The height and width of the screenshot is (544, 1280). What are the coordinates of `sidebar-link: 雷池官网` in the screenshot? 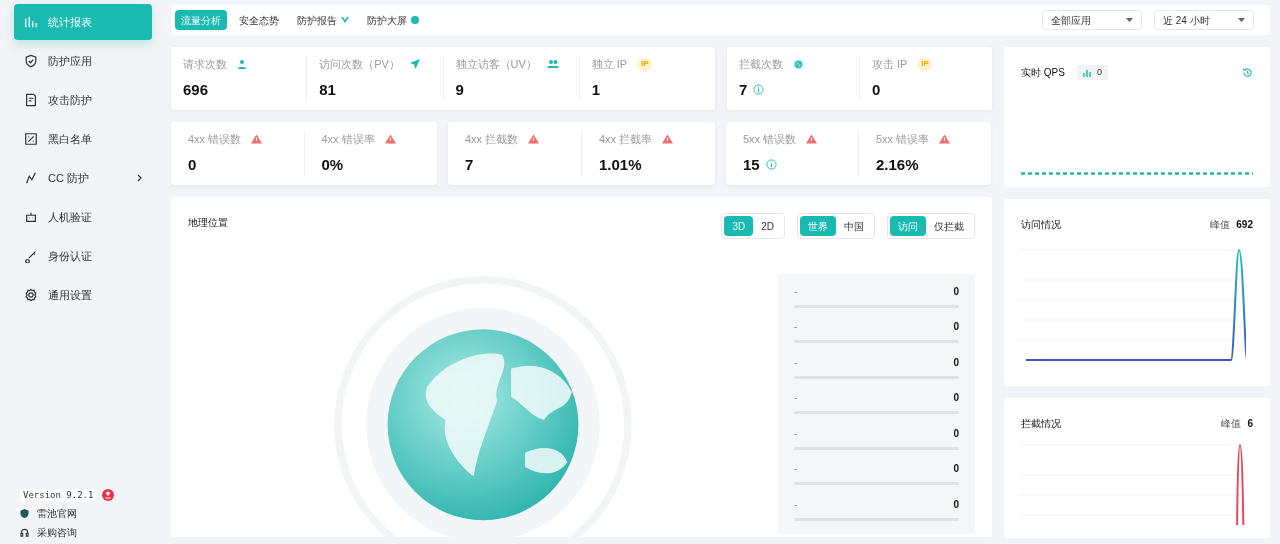 It's located at (83, 513).